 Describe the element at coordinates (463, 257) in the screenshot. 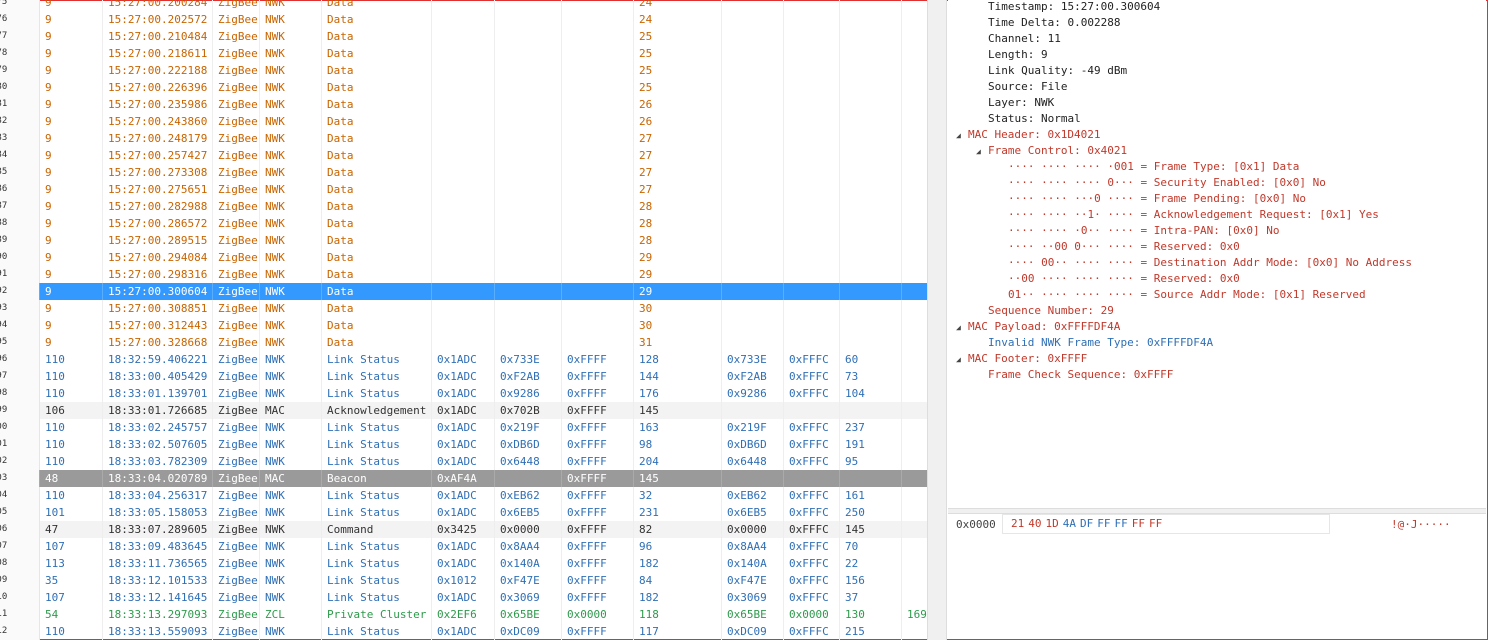

I see `packet-row: 590915:27:00.294084ZigBeeNWKData 29` at that location.